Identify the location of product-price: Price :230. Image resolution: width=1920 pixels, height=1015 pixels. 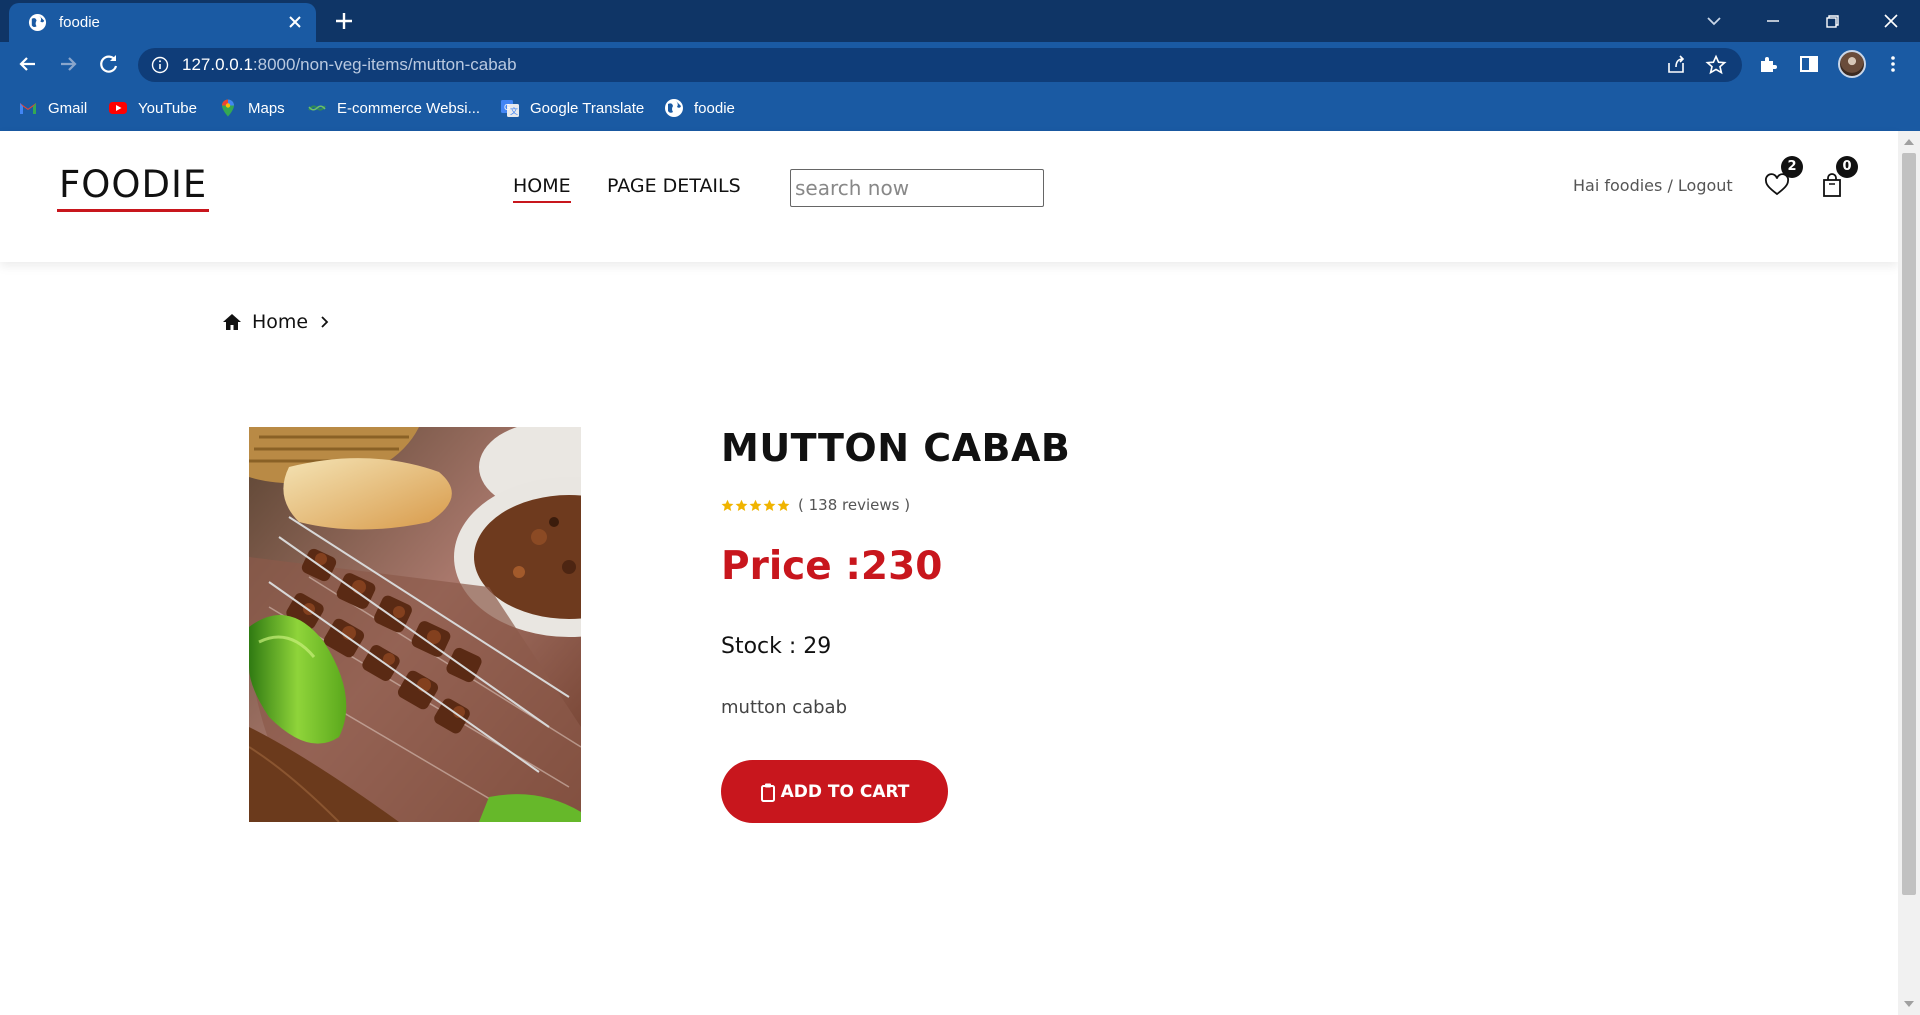
(832, 566).